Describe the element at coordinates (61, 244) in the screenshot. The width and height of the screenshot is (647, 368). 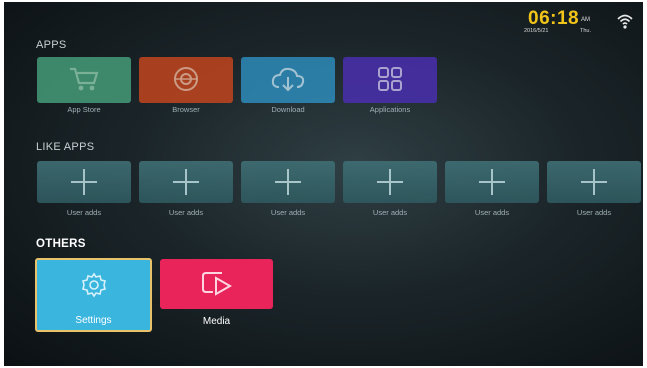
I see `section-others-label: OTHERS` at that location.